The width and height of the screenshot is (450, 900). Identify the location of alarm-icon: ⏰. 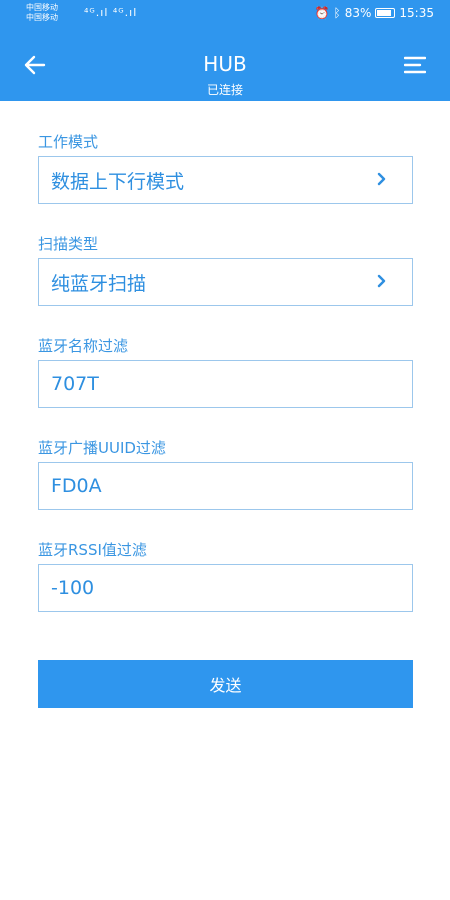
(322, 13).